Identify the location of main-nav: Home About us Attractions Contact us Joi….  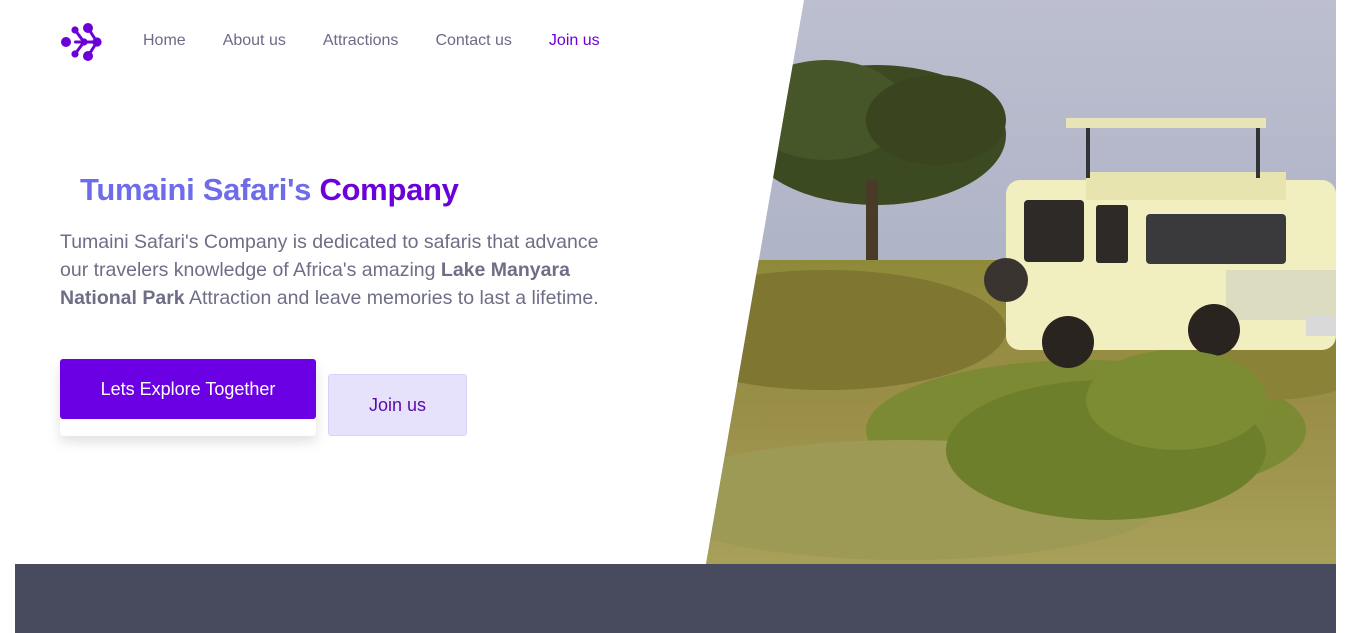
(390, 41).